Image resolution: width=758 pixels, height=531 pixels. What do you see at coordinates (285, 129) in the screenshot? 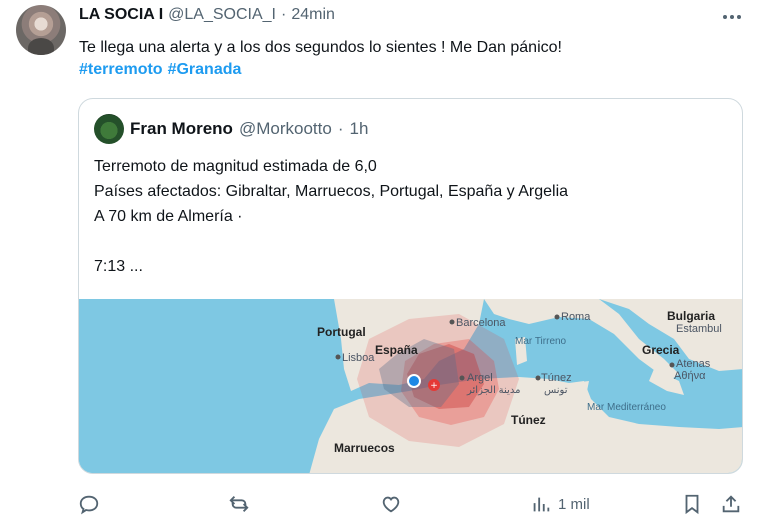
I see `quoted-author-handle: @Morkootto` at bounding box center [285, 129].